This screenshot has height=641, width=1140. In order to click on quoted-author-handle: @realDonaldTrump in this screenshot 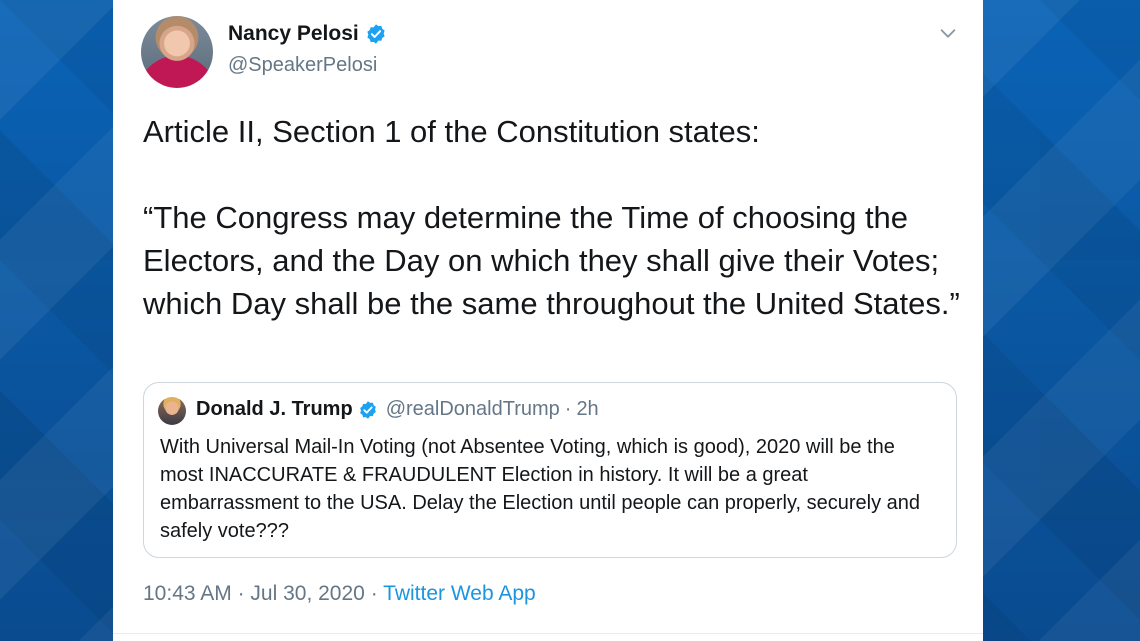, I will do `click(472, 409)`.